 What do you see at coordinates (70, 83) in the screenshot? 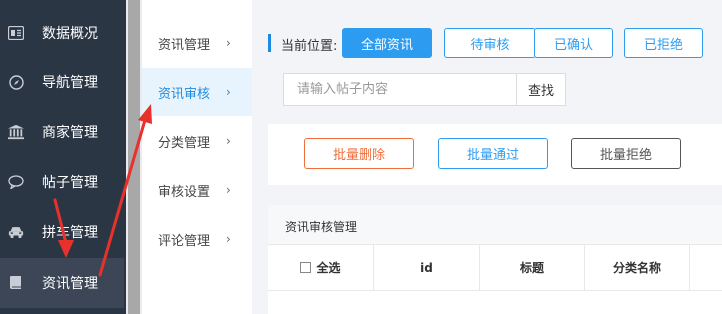
I see `sidebar-item-label: 导航管理` at bounding box center [70, 83].